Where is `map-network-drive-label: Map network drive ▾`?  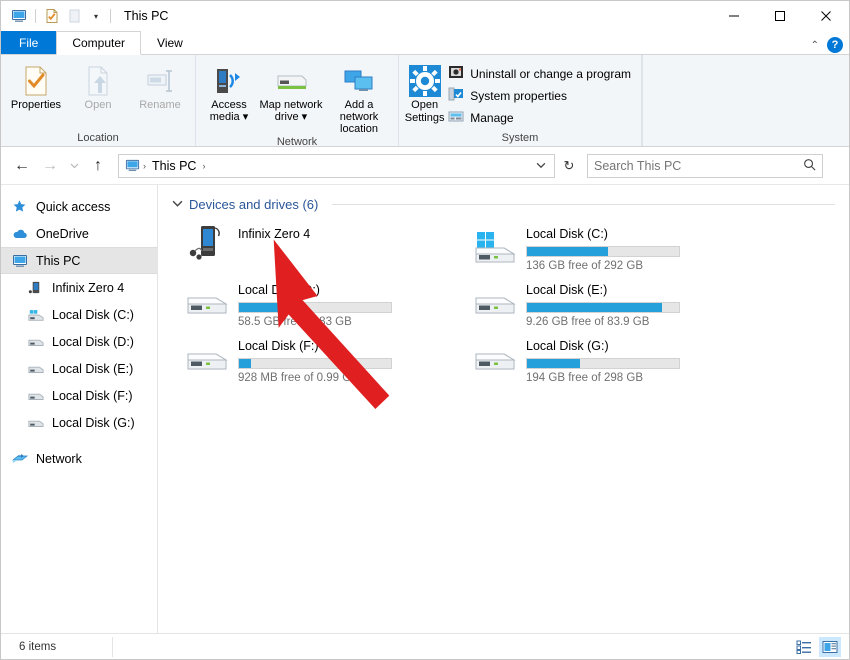 map-network-drive-label: Map network drive ▾ is located at coordinates (291, 111).